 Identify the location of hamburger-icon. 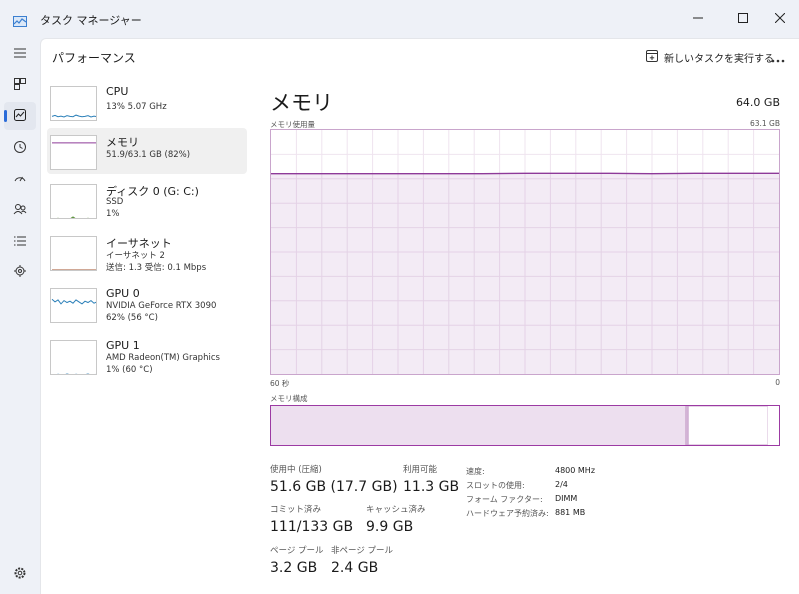
(20, 53).